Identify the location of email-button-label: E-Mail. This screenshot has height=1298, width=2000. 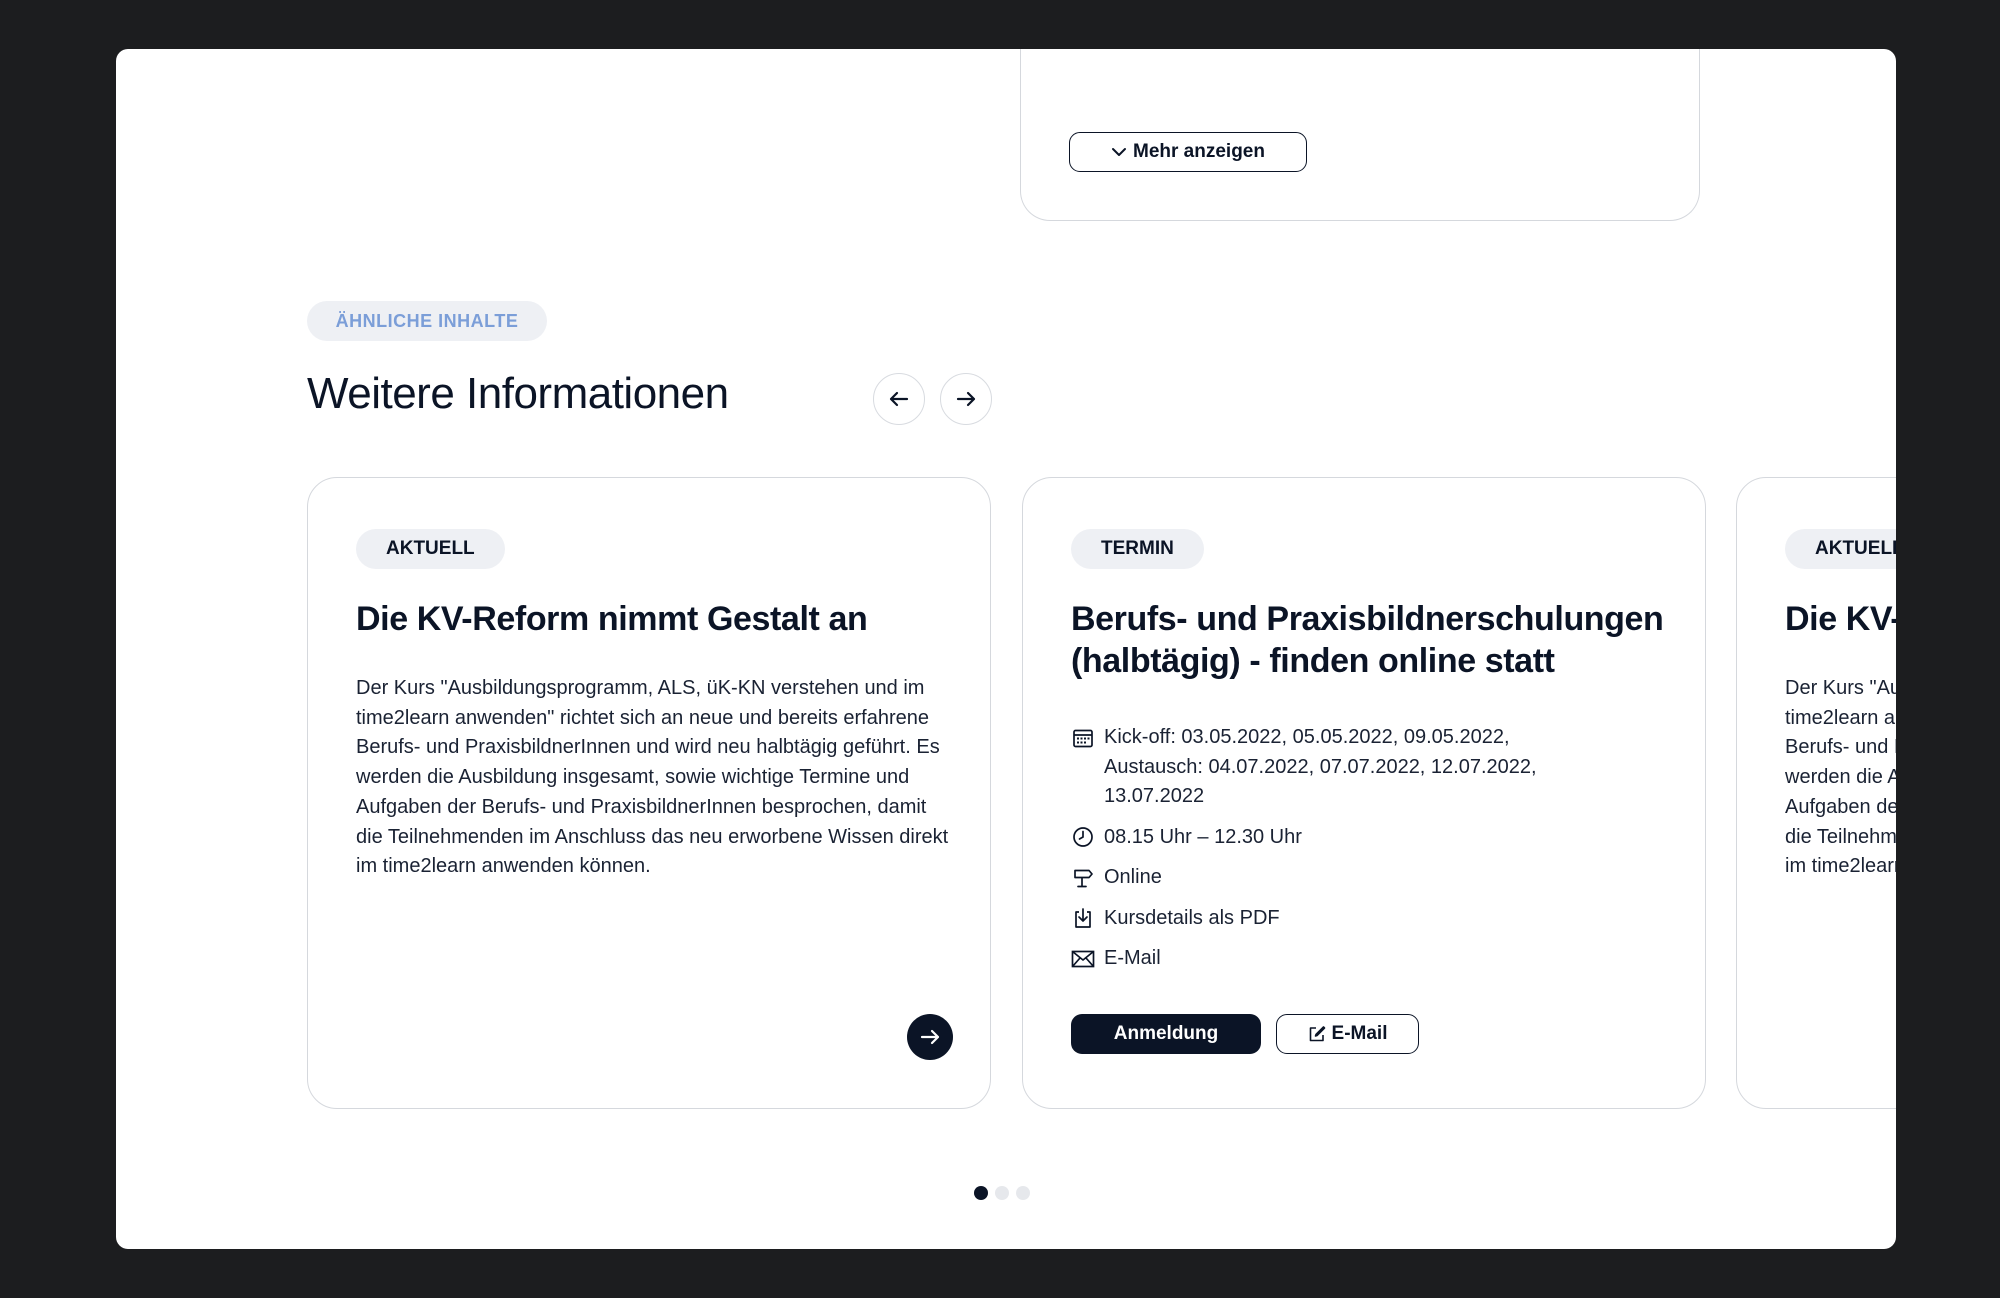
(1359, 1033).